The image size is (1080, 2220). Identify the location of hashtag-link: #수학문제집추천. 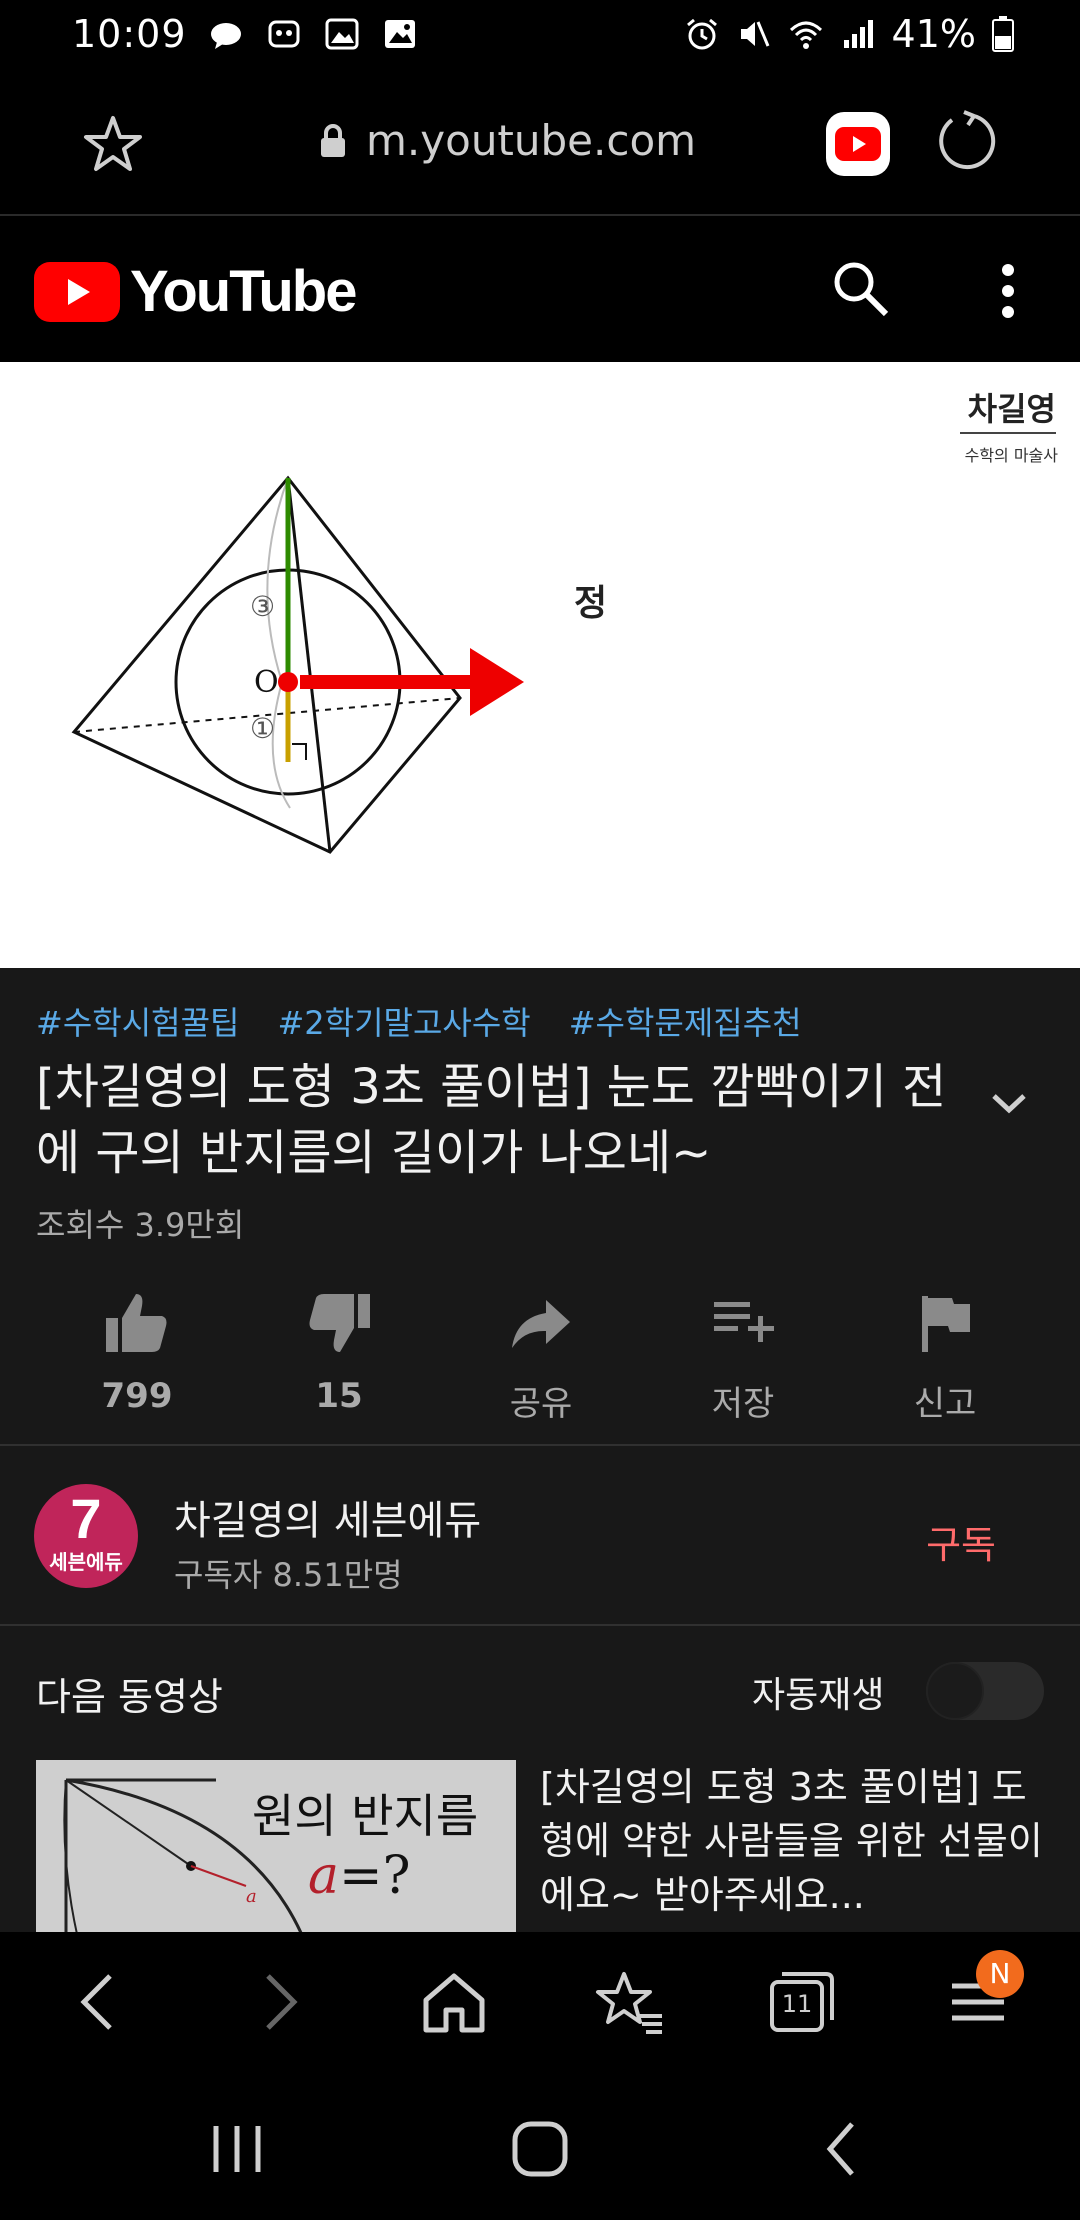
(685, 1021).